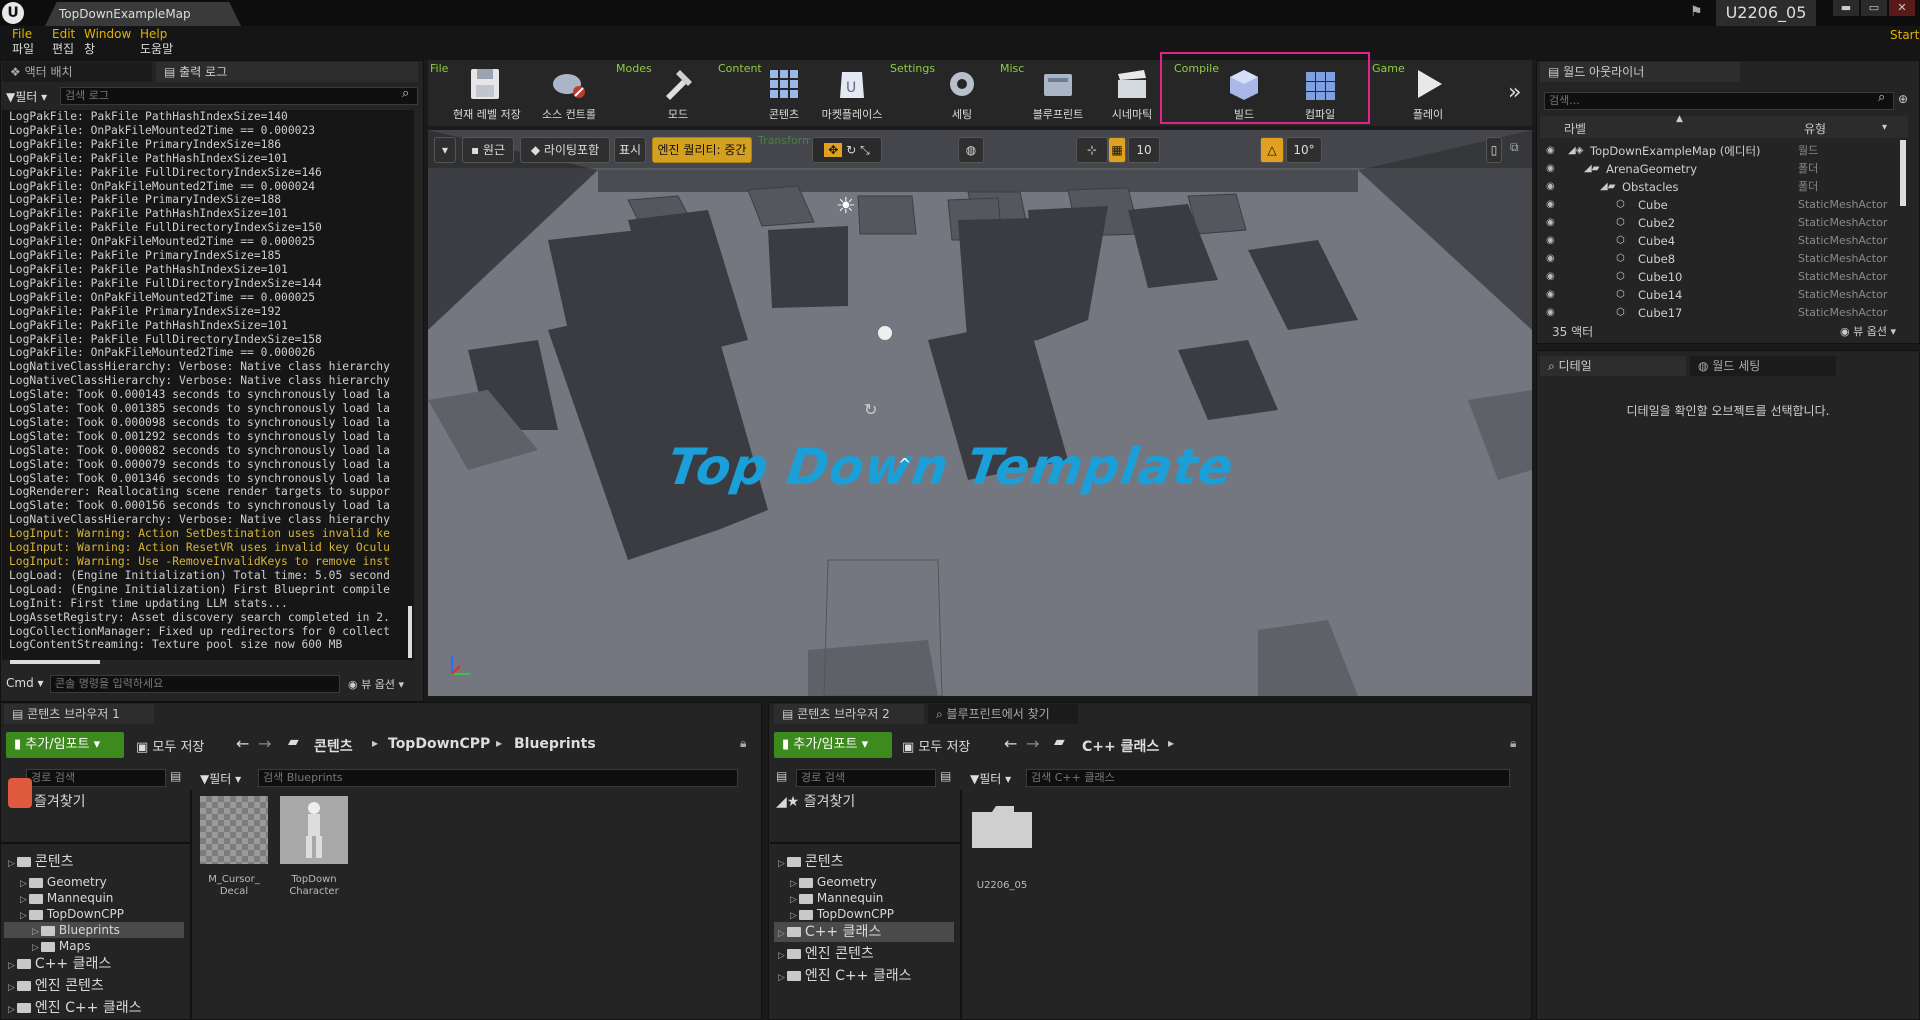 The width and height of the screenshot is (1920, 1020). Describe the element at coordinates (569, 93) in the screenshot. I see `source-control-button: 소스 컨트롤` at that location.